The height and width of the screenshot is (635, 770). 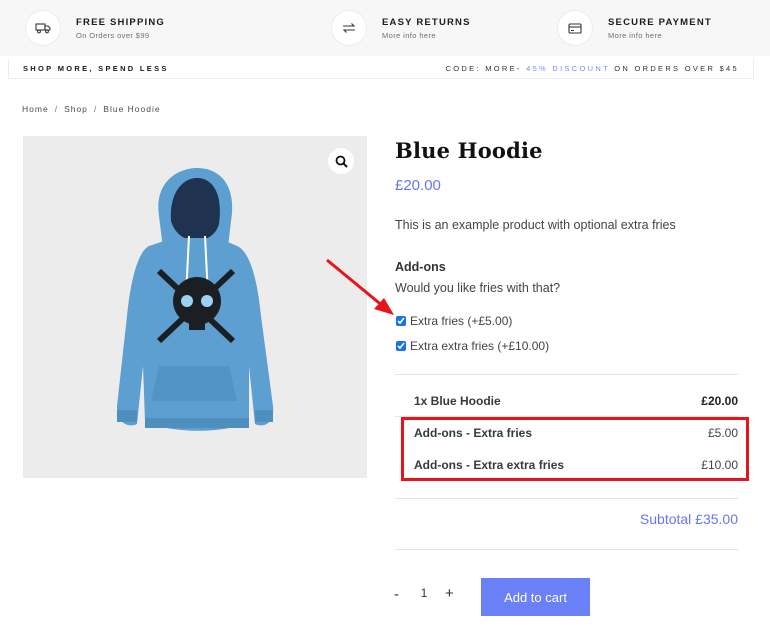 I want to click on easy-returns-subtitle: More info here, so click(x=409, y=35).